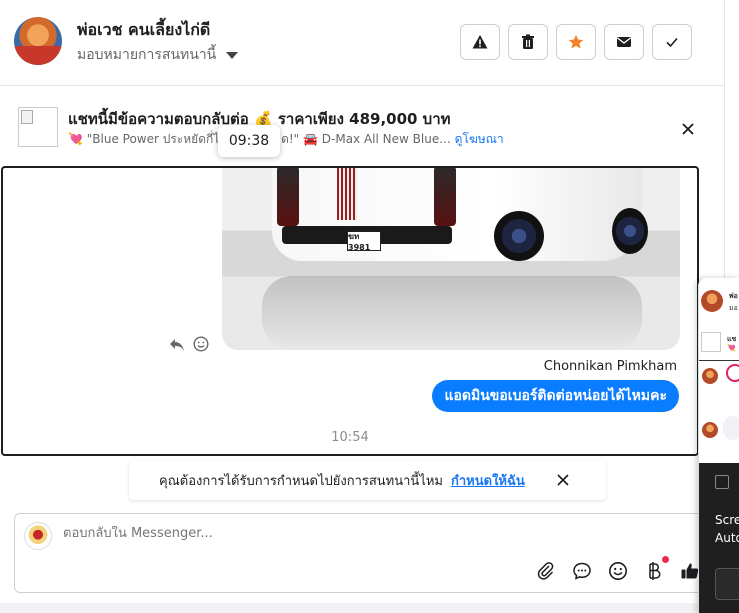 This screenshot has height=613, width=739. I want to click on baht-icon, so click(655, 571).